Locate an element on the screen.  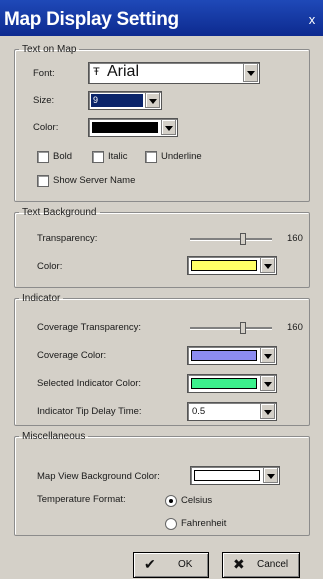
coverage-transparency-value: 160 is located at coordinates (295, 327).